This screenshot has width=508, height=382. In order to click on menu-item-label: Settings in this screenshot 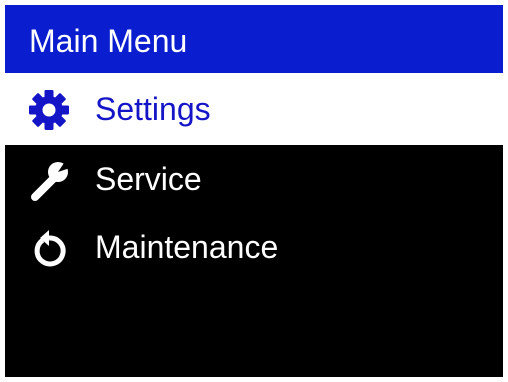, I will do `click(153, 109)`.